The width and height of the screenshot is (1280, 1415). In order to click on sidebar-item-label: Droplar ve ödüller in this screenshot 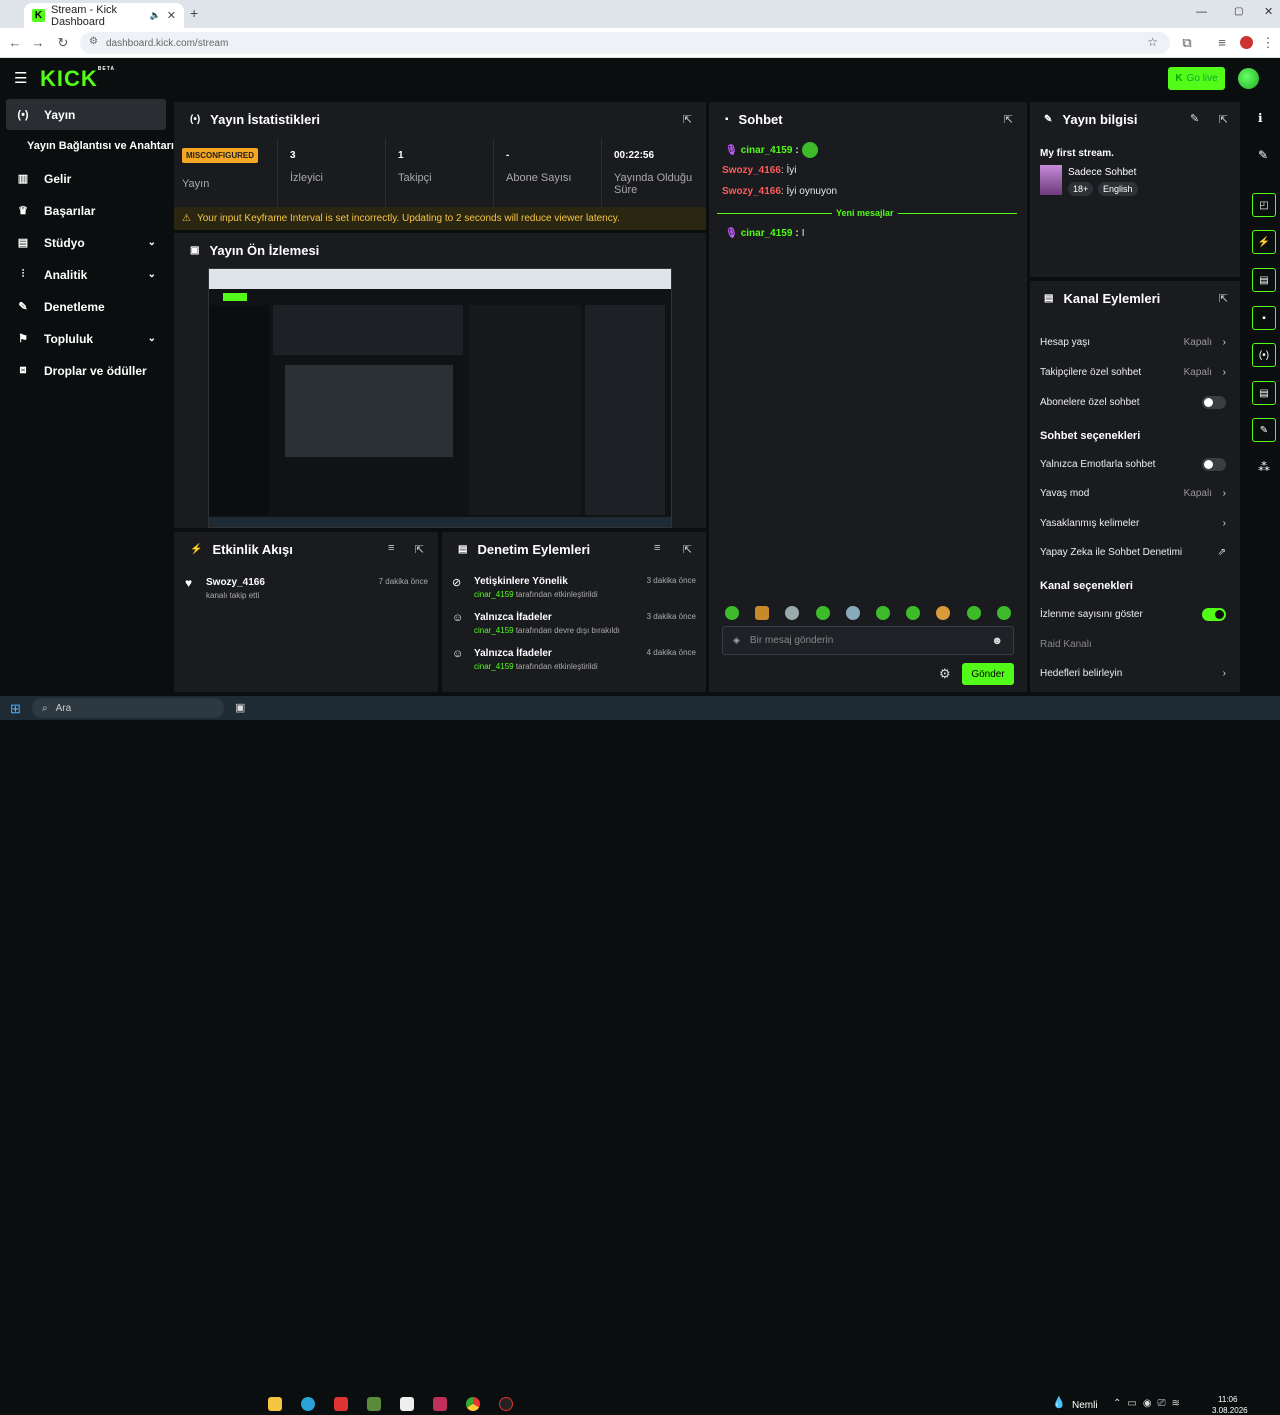, I will do `click(95, 370)`.